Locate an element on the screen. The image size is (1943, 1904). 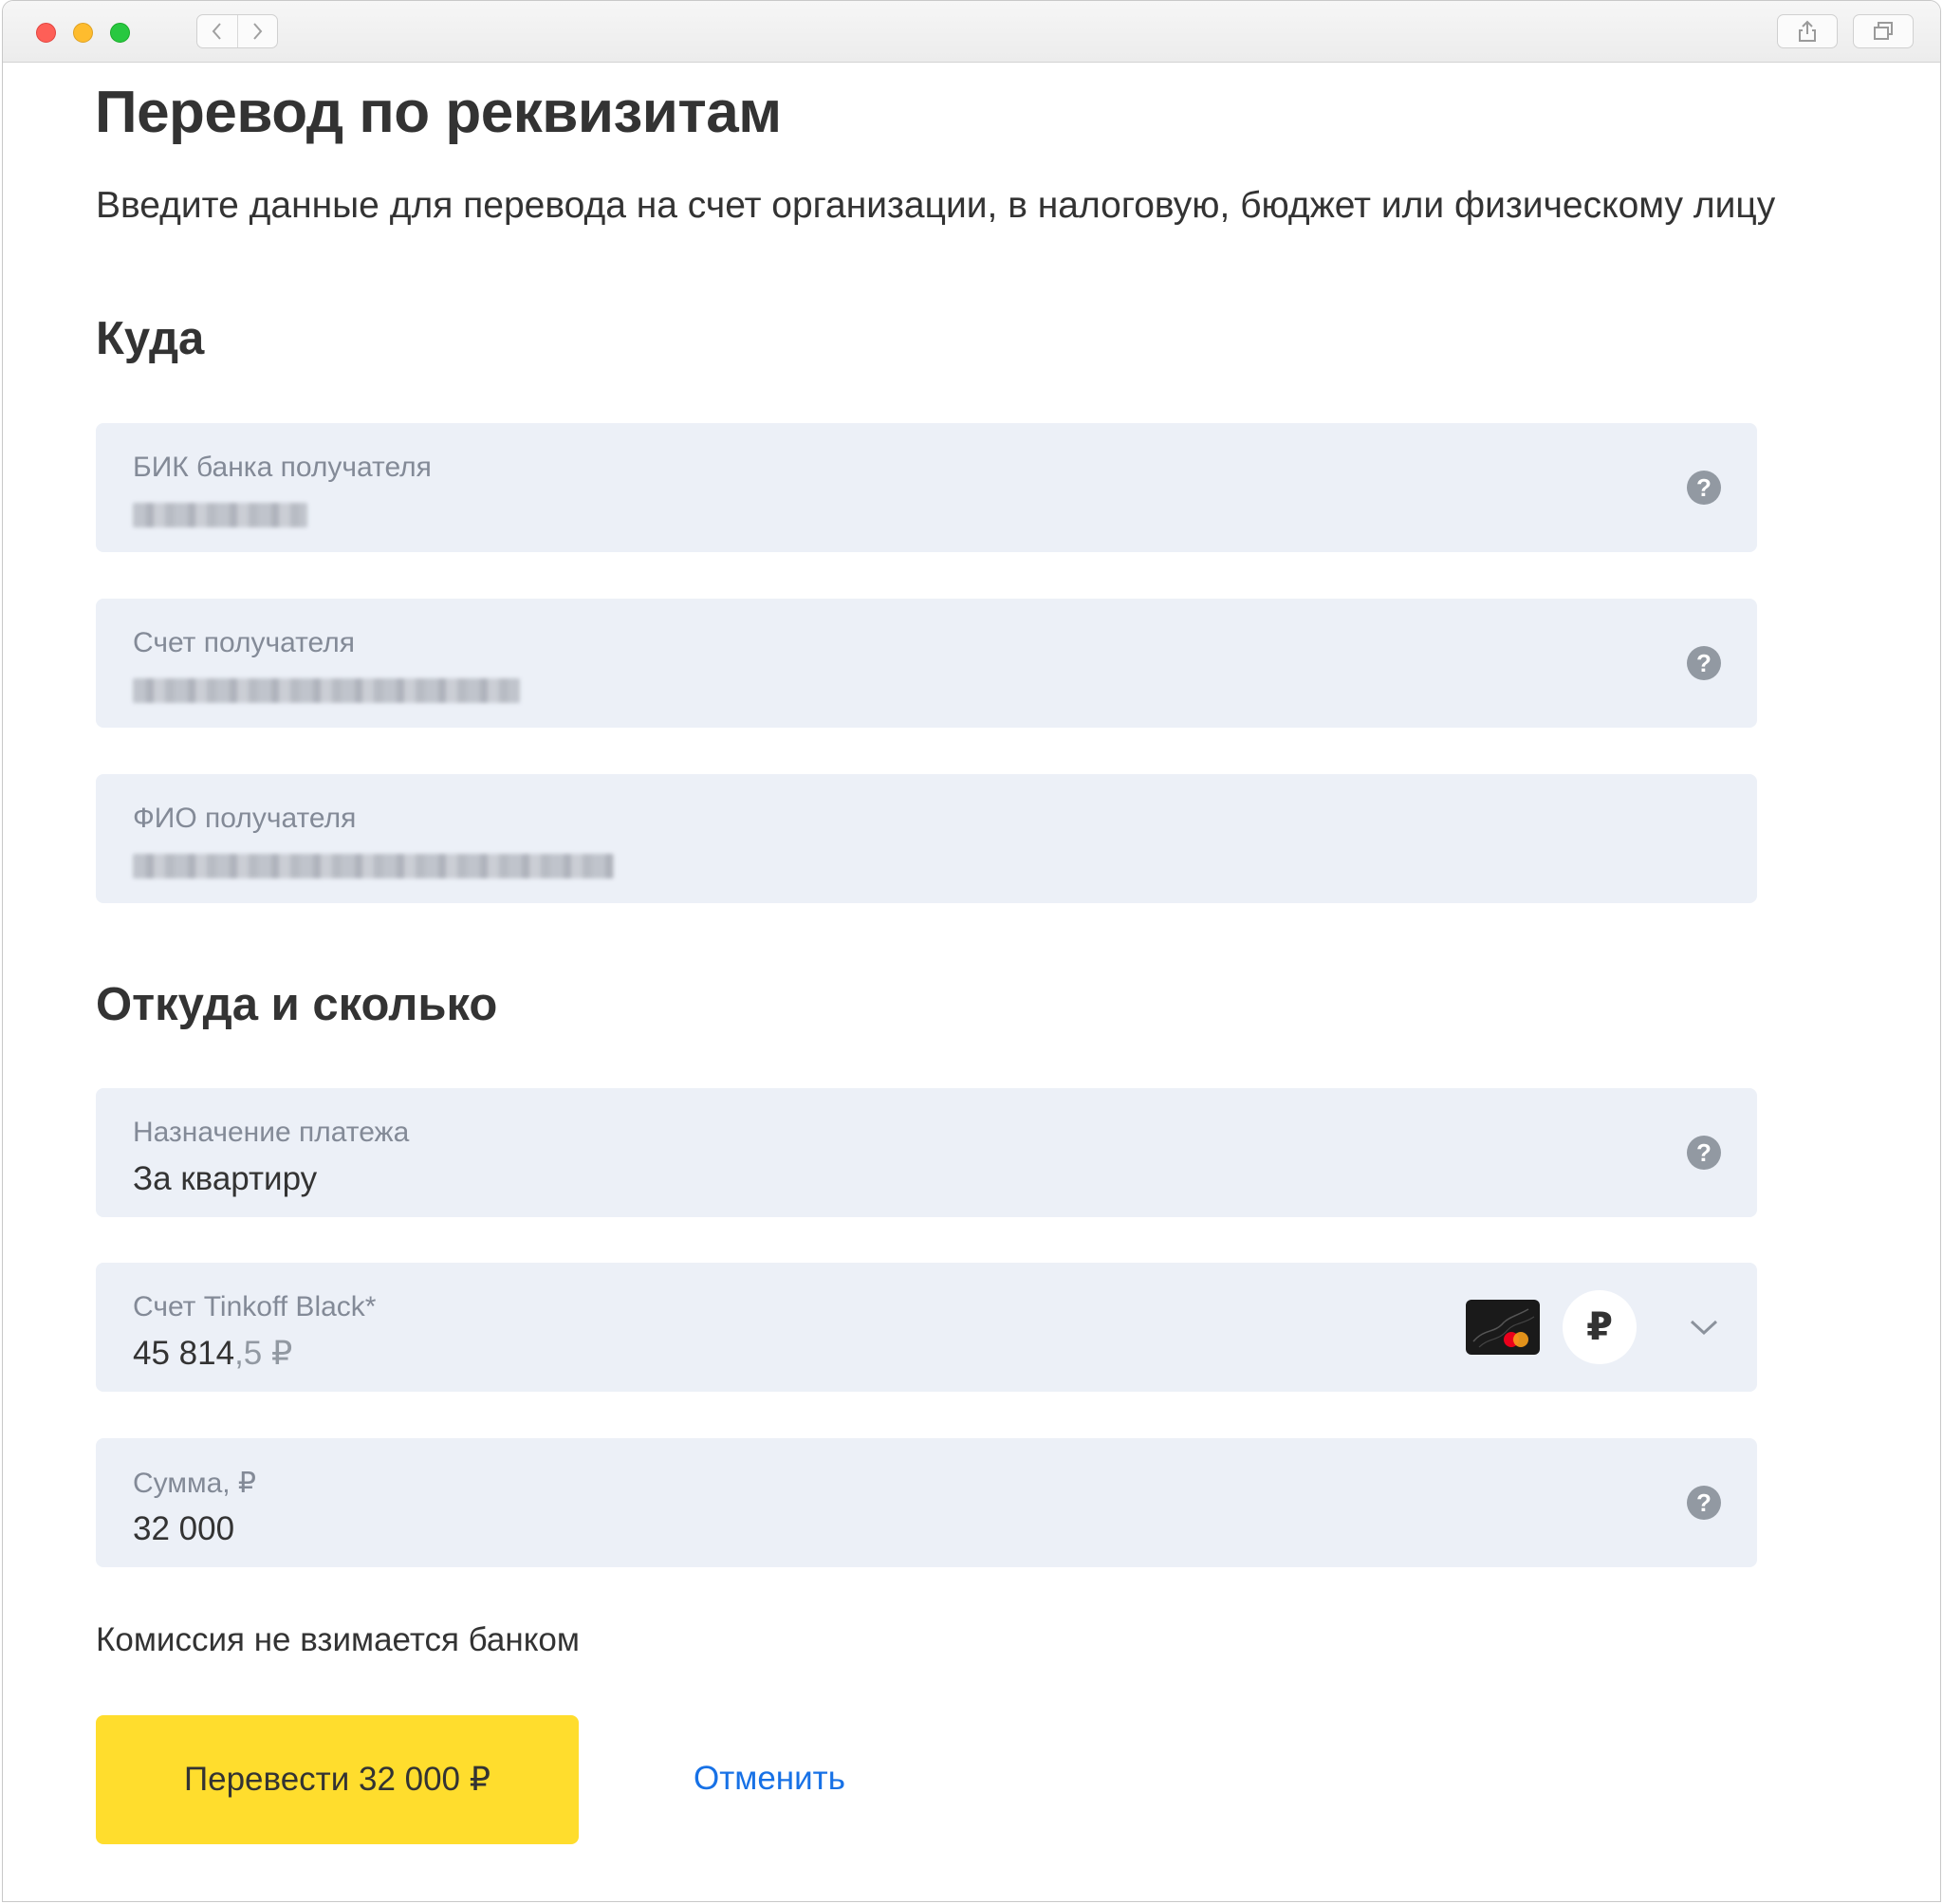
source-account-balance: 45 814,5 ₽ is located at coordinates (213, 1354).